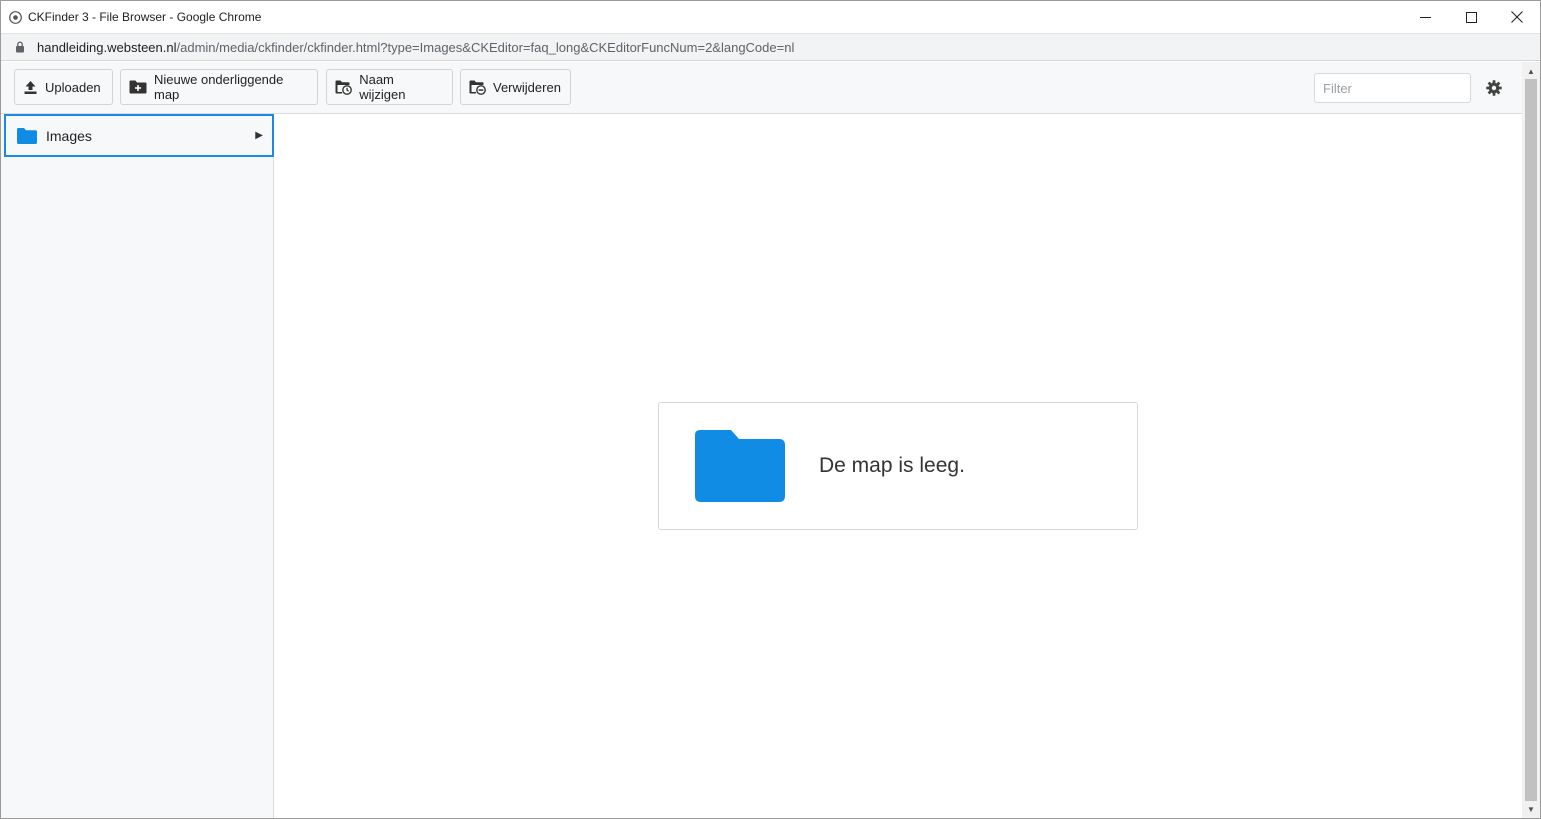 The width and height of the screenshot is (1541, 819). I want to click on upload-button: Uploaden, so click(63, 87).